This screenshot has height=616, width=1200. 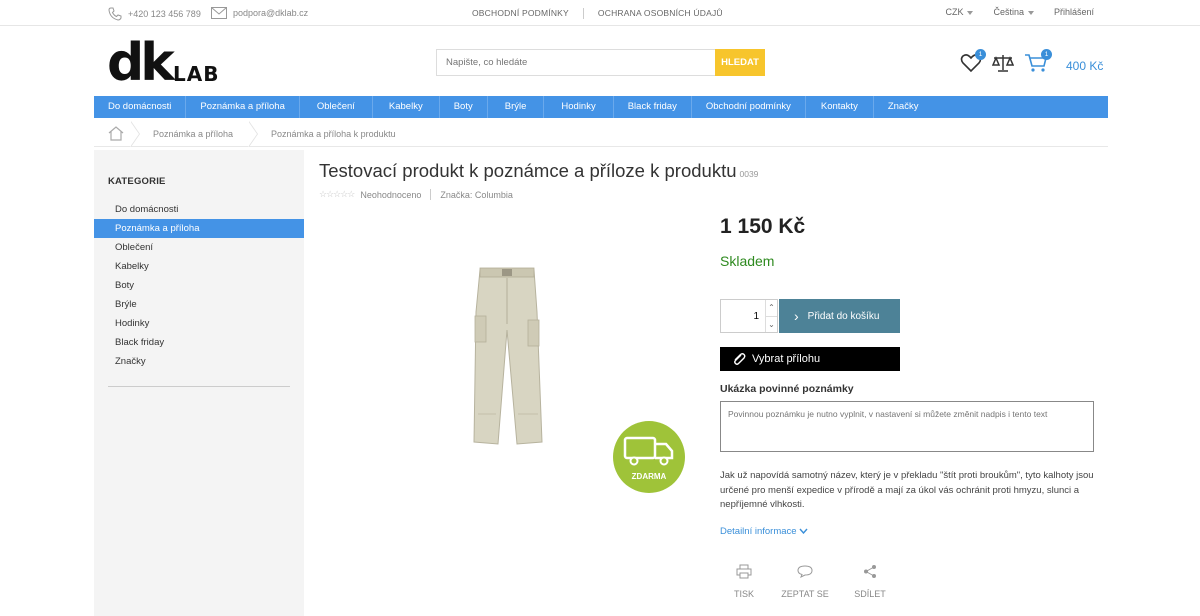 I want to click on ask-question-button: ZEPTAT SE, so click(x=805, y=581).